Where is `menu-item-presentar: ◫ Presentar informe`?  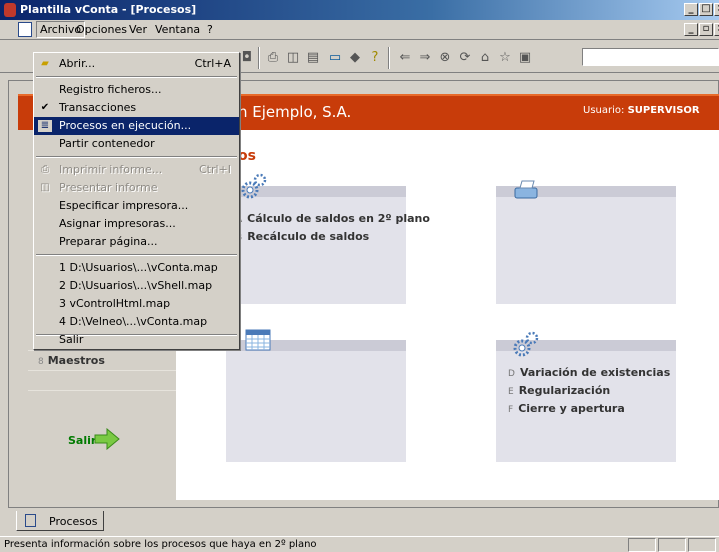 menu-item-presentar: ◫ Presentar informe is located at coordinates (136, 188).